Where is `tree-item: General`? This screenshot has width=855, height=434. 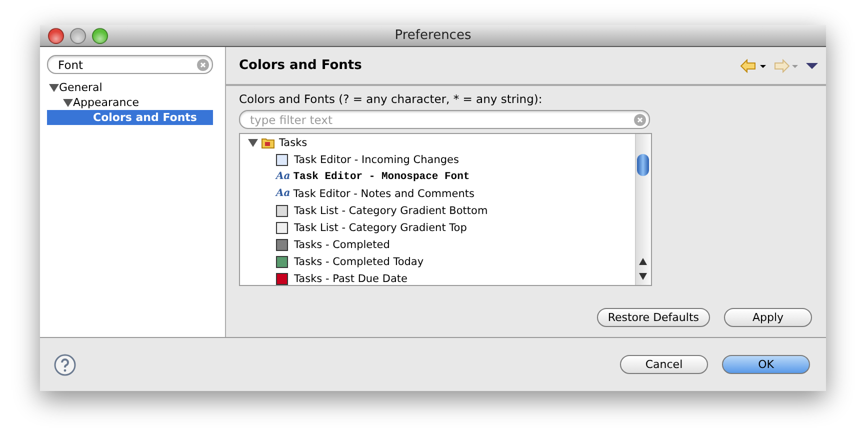
tree-item: General is located at coordinates (130, 87).